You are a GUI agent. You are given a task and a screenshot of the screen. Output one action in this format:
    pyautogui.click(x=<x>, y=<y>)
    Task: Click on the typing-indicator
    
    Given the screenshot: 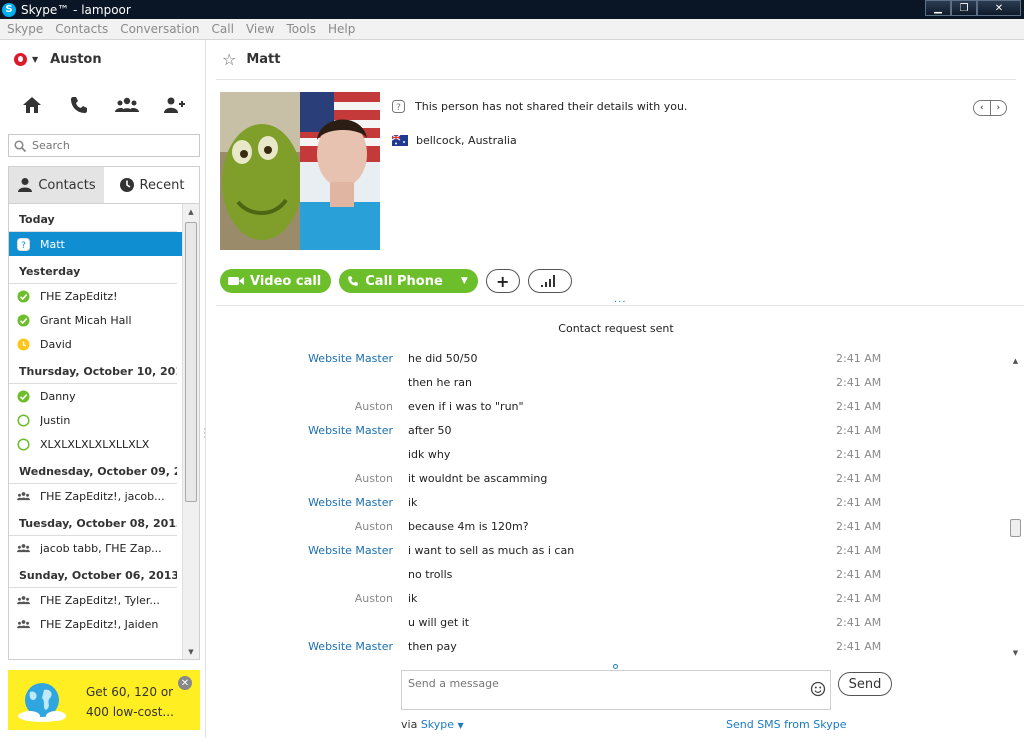 What is the action you would take?
    pyautogui.click(x=615, y=666)
    